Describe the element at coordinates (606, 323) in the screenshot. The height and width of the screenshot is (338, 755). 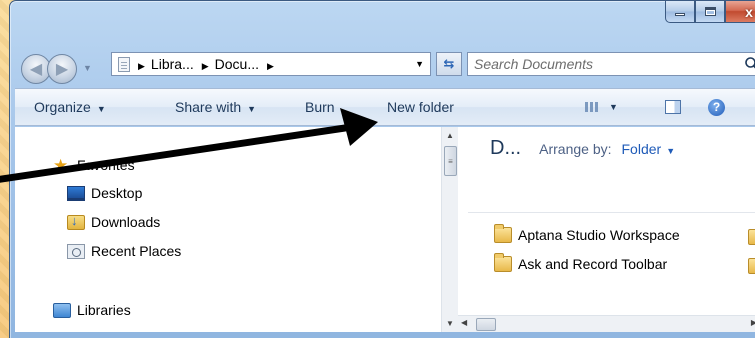
I see `file-pane-horizontal-scrollbar: ◀ ▶` at that location.